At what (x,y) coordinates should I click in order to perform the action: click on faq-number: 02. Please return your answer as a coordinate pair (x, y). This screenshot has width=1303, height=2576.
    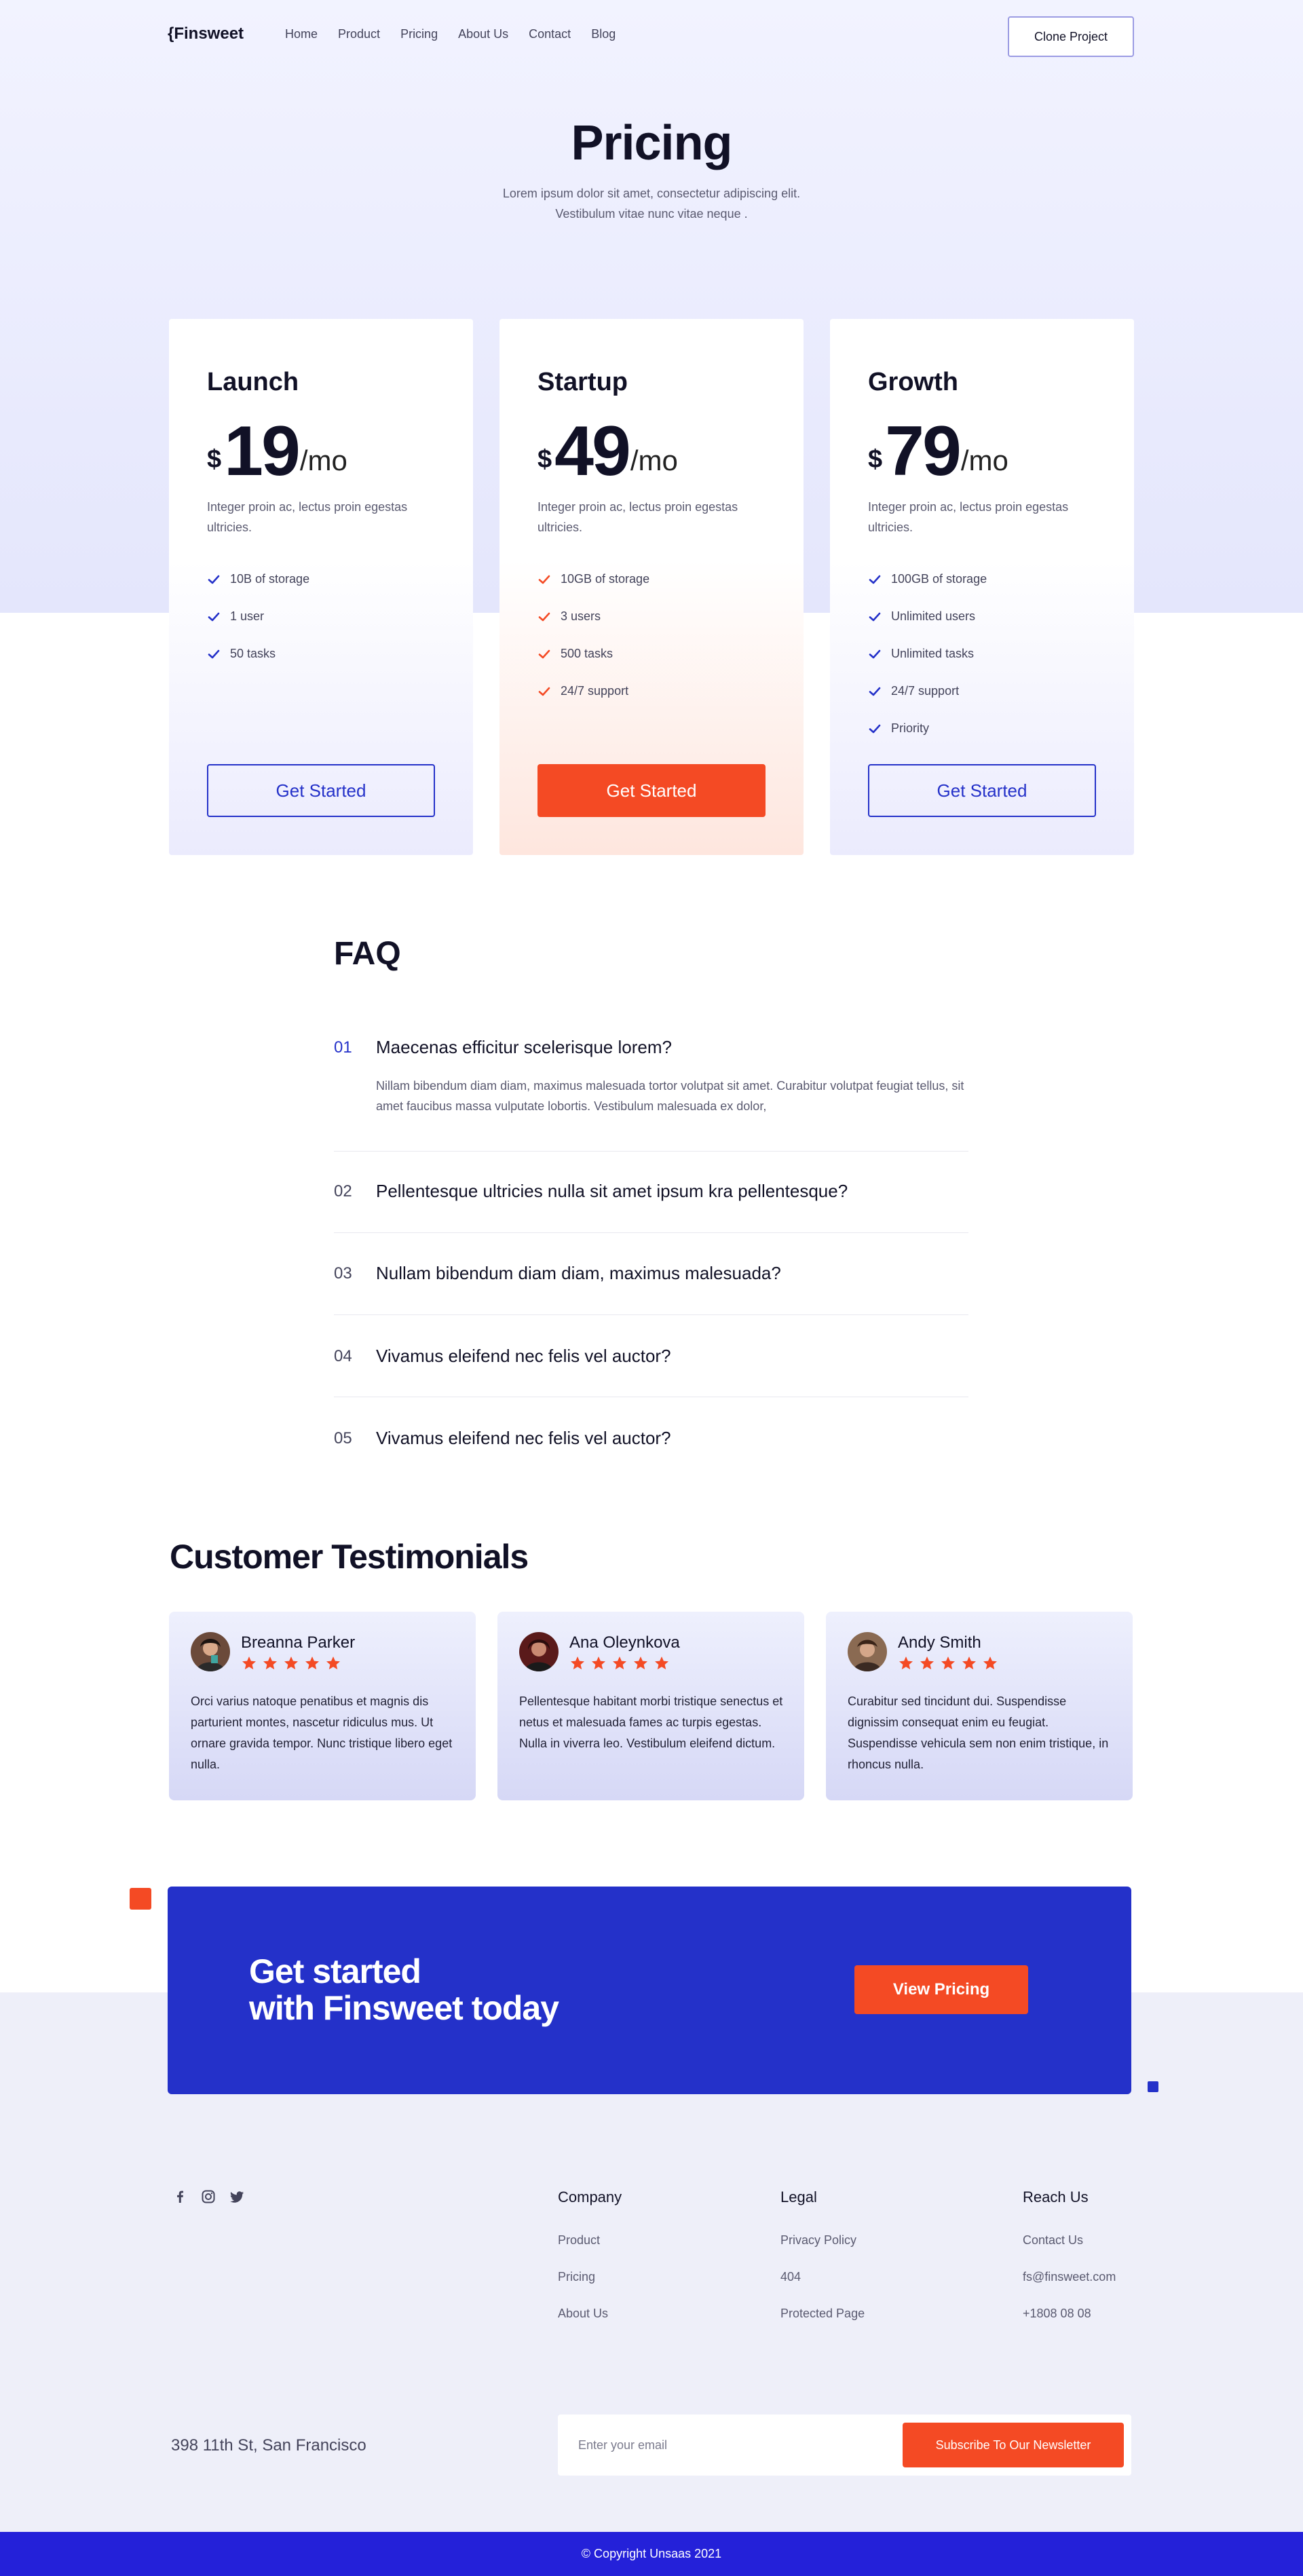
    Looking at the image, I should click on (343, 1191).